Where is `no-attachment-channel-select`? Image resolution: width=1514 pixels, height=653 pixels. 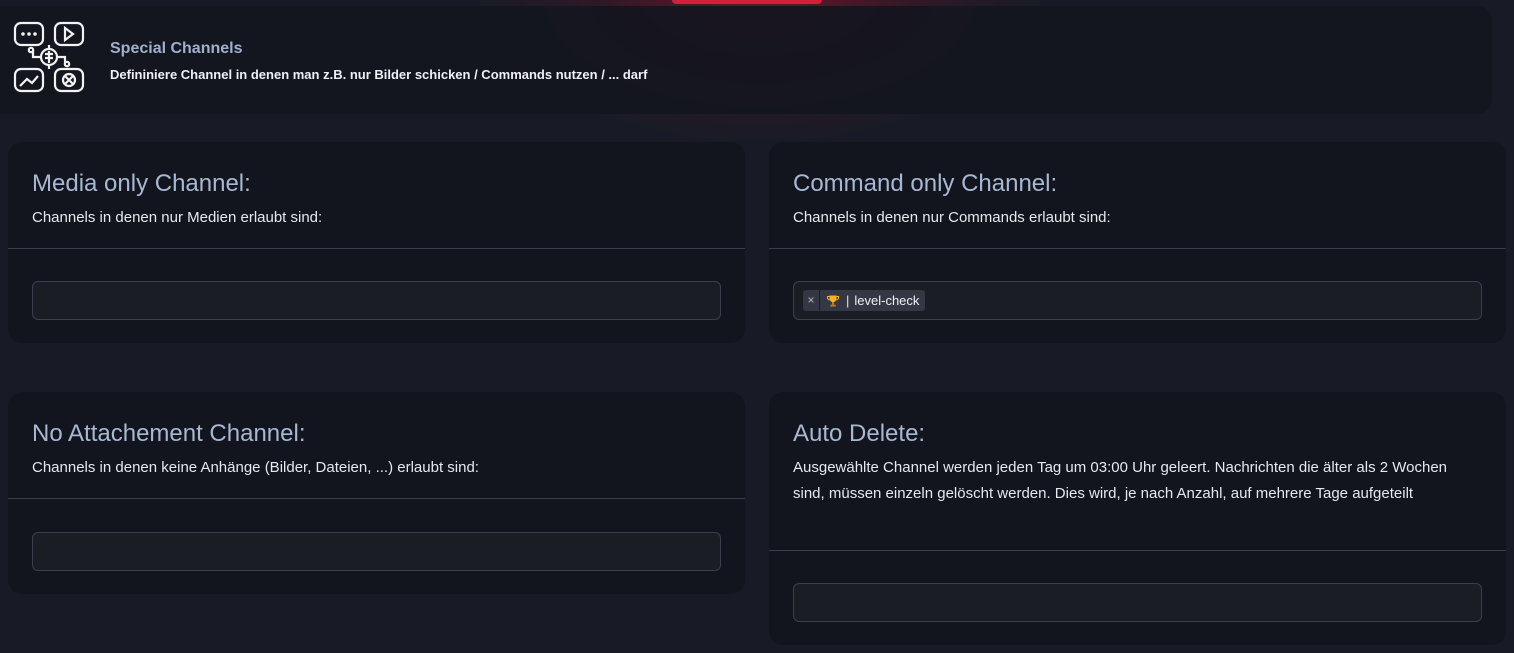
no-attachment-channel-select is located at coordinates (376, 551).